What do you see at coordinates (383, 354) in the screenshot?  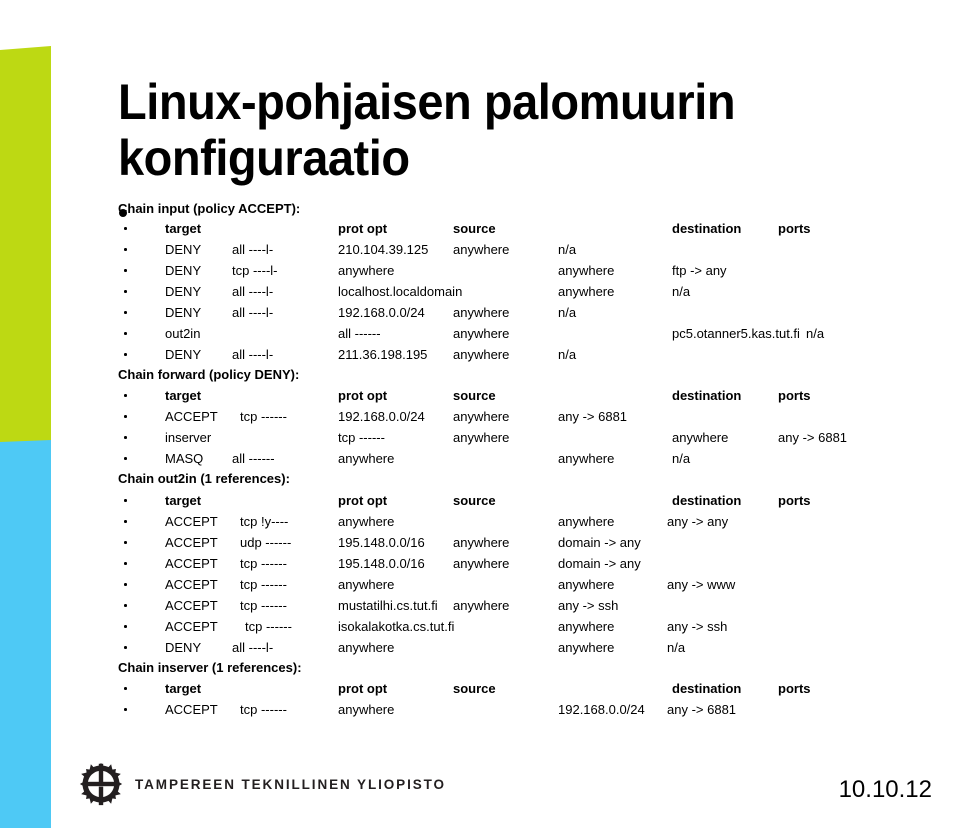 I see `cell-source: 211.36.198.195` at bounding box center [383, 354].